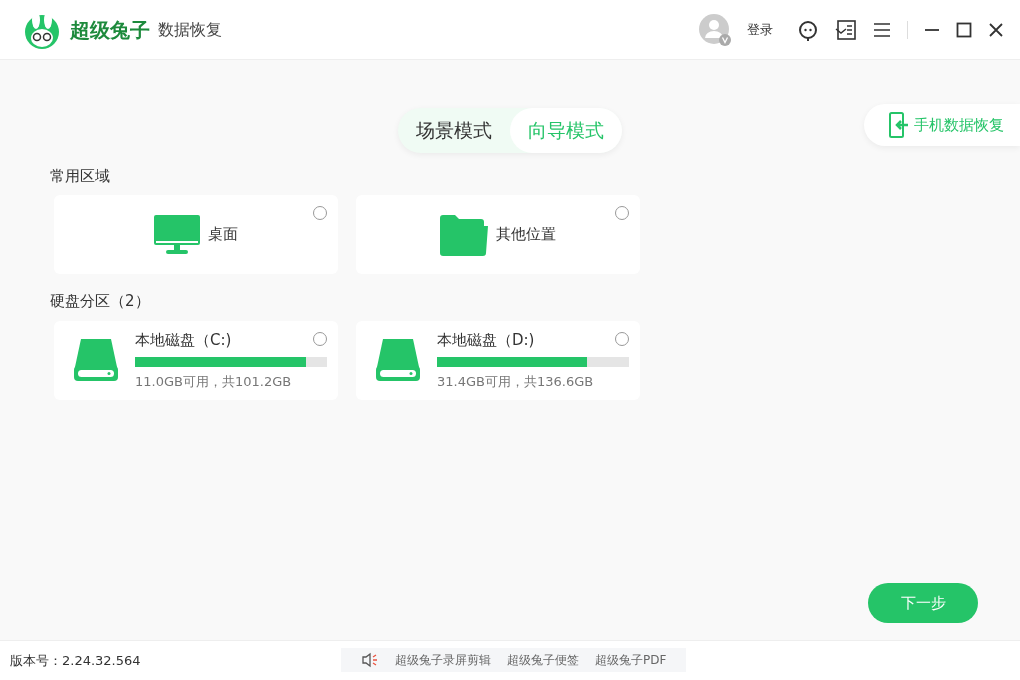  I want to click on phone-icon, so click(899, 125).